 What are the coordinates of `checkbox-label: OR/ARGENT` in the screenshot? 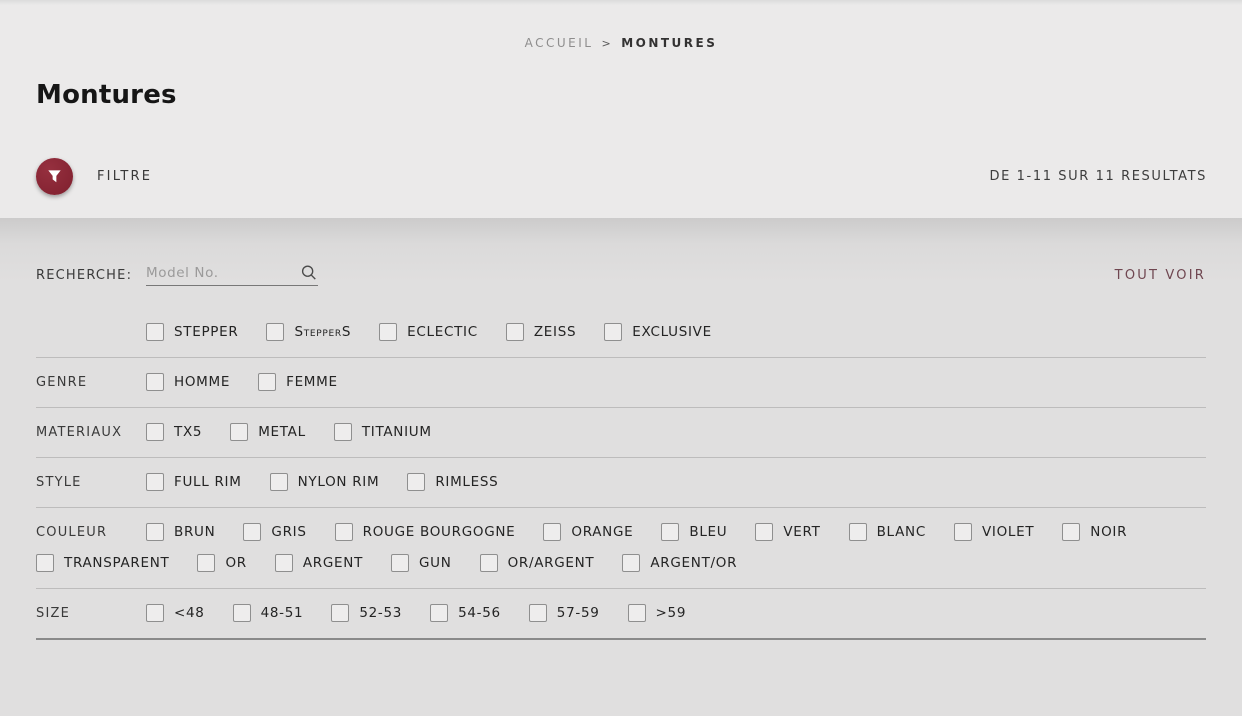 It's located at (551, 563).